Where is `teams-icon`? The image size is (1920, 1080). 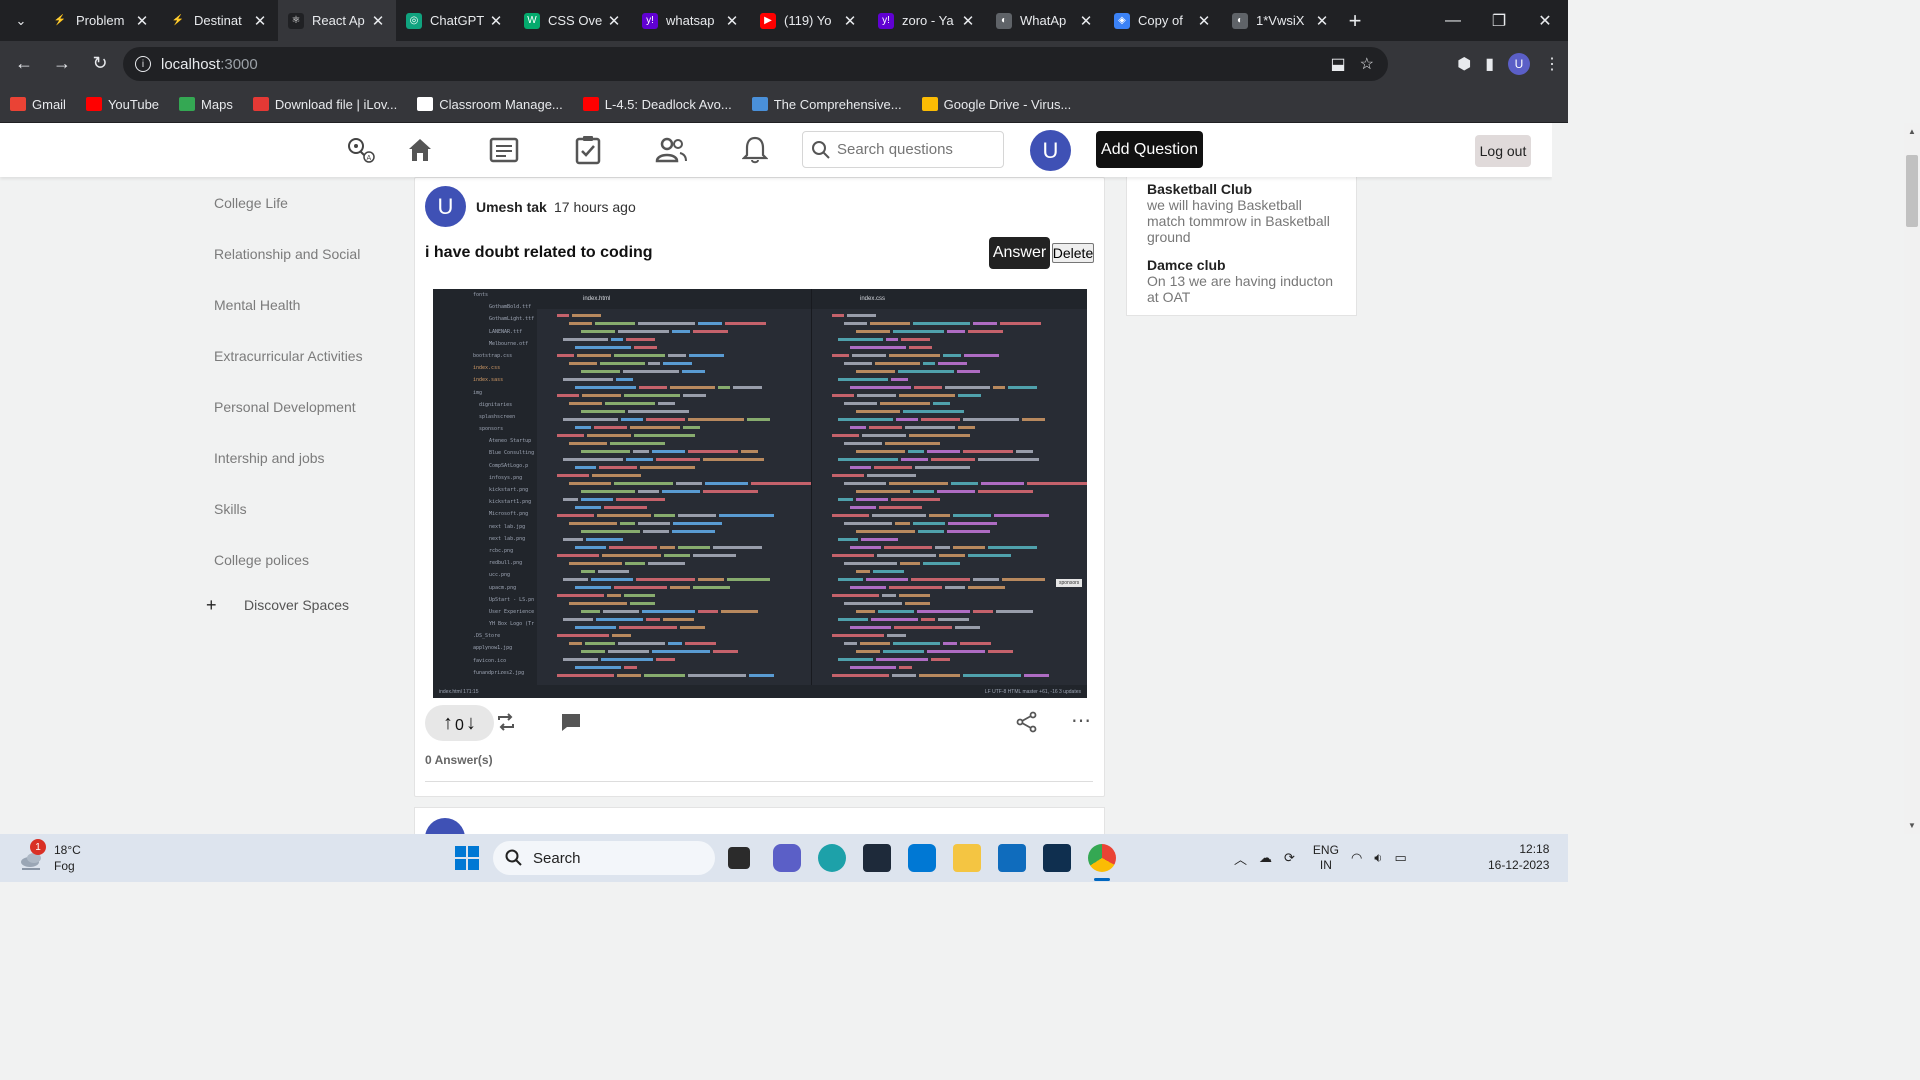 teams-icon is located at coordinates (787, 858).